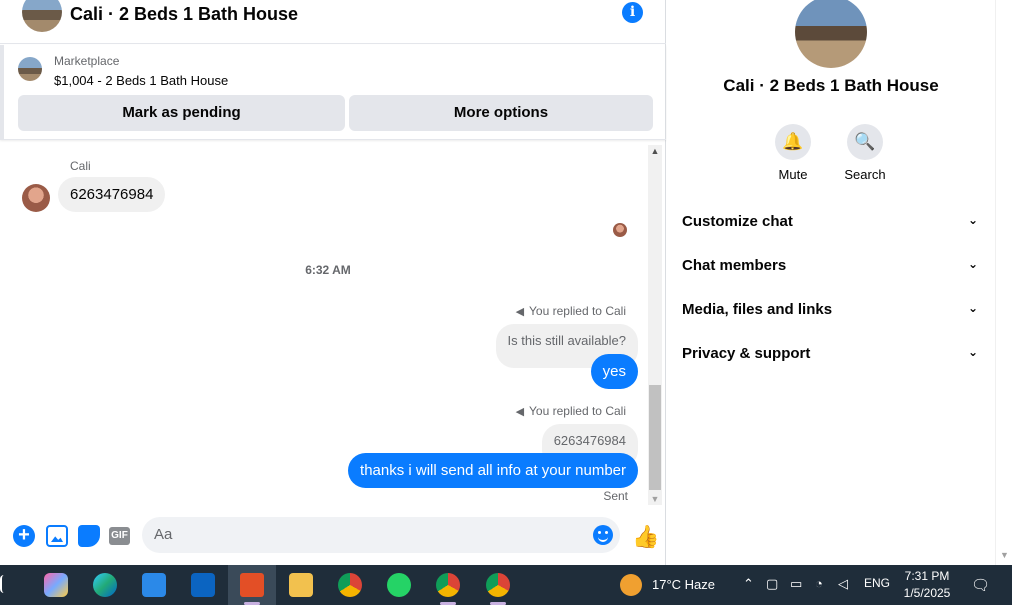  What do you see at coordinates (757, 309) in the screenshot?
I see `section-label: Media, files and links` at bounding box center [757, 309].